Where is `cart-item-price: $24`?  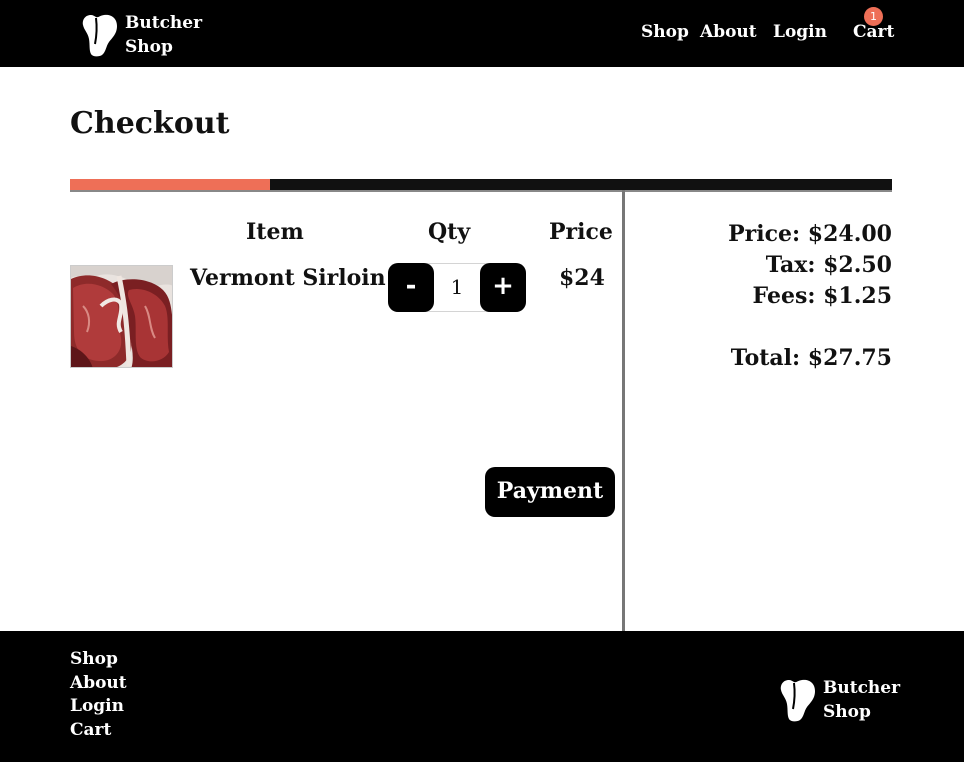 cart-item-price: $24 is located at coordinates (582, 278).